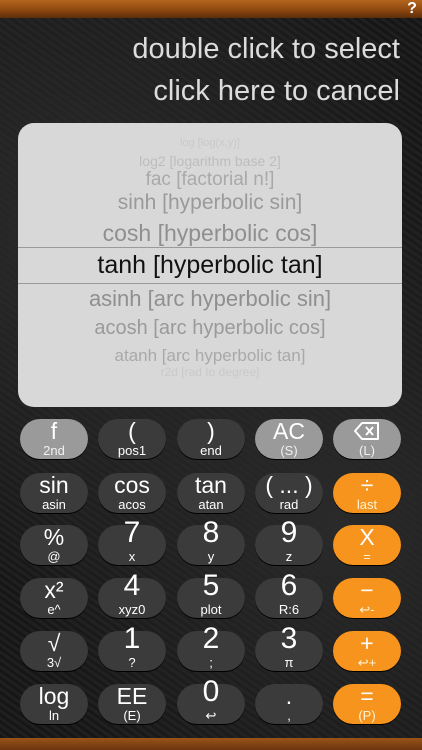 The image size is (422, 750). Describe the element at coordinates (289, 662) in the screenshot. I see `key-sublabel: π` at that location.